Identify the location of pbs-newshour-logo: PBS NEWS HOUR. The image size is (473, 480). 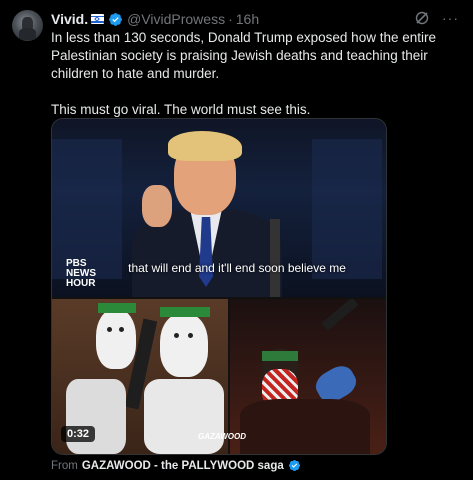
(81, 273).